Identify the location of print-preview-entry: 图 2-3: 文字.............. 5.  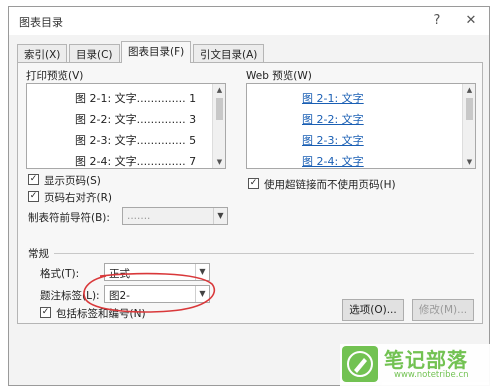
(136, 140).